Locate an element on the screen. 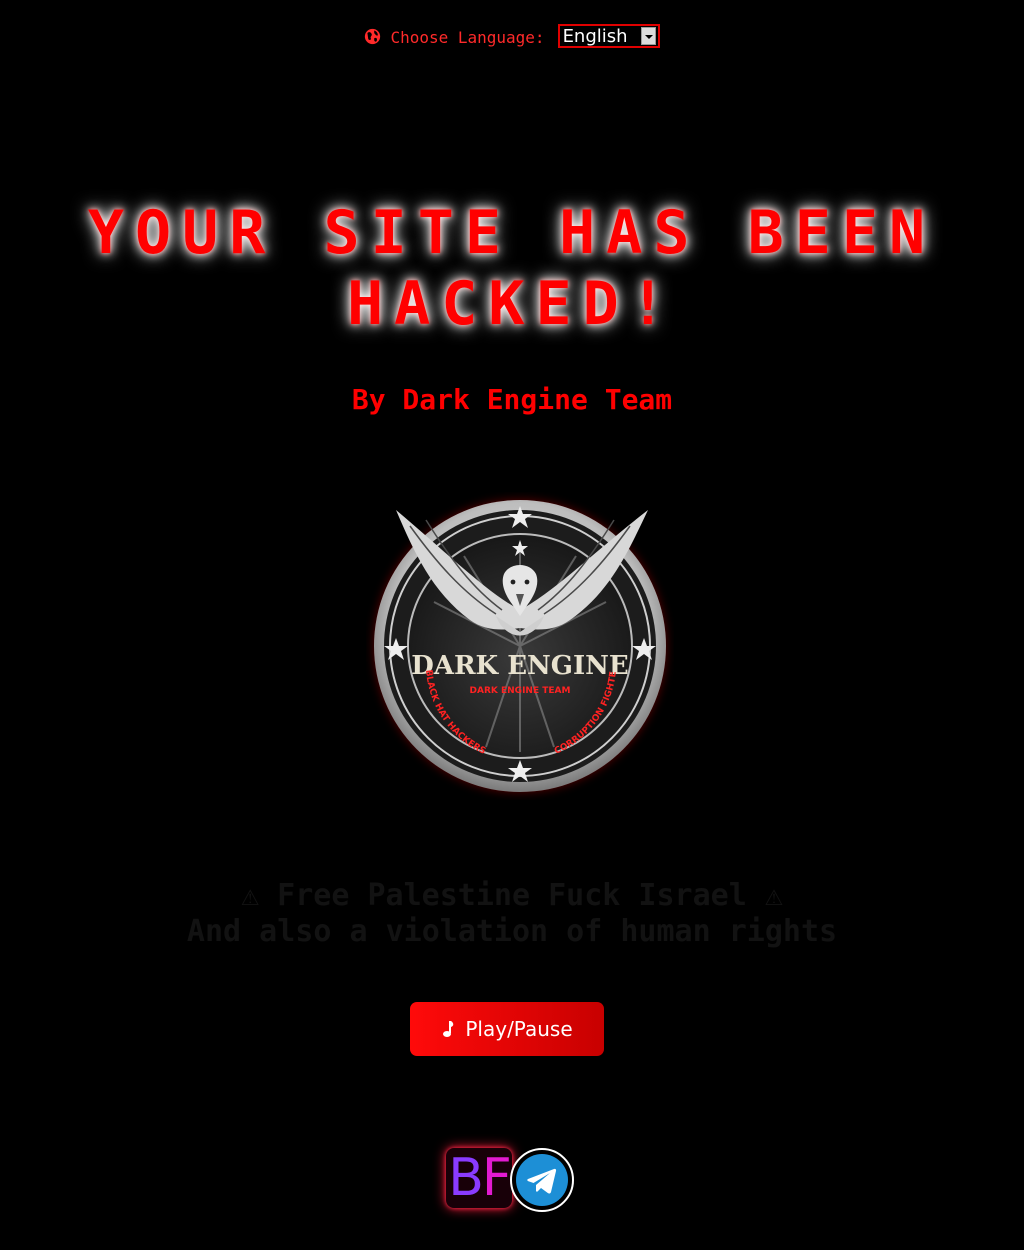 This screenshot has height=1250, width=1024. language-bar: Choose Language: English is located at coordinates (512, 36).